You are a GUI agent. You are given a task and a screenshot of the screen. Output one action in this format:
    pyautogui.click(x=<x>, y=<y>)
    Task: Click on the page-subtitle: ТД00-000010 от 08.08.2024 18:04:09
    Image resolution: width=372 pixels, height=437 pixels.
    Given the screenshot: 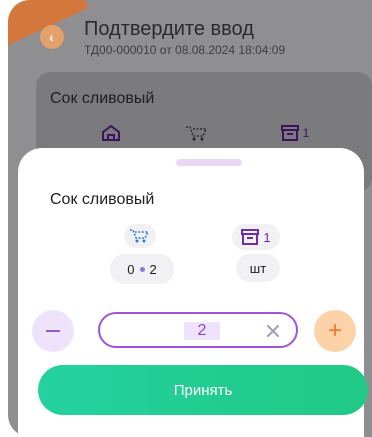 What is the action you would take?
    pyautogui.click(x=185, y=50)
    